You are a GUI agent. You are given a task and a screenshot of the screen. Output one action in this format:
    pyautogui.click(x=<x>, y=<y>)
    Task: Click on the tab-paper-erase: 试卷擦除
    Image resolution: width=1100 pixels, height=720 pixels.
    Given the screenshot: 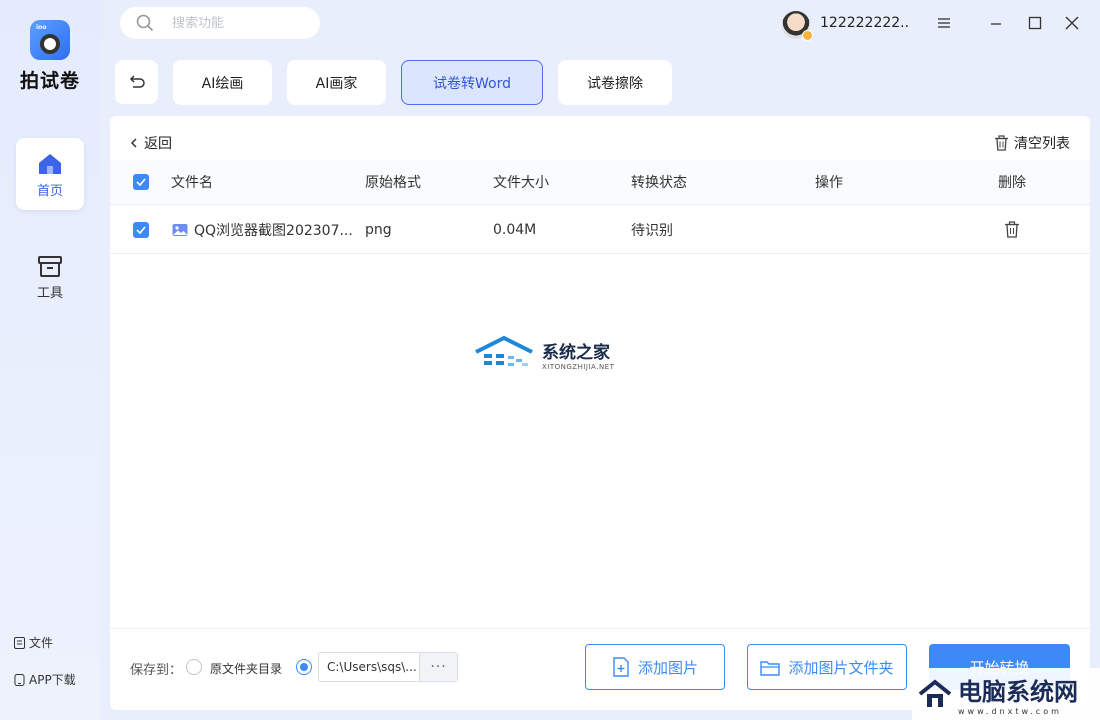 What is the action you would take?
    pyautogui.click(x=615, y=82)
    